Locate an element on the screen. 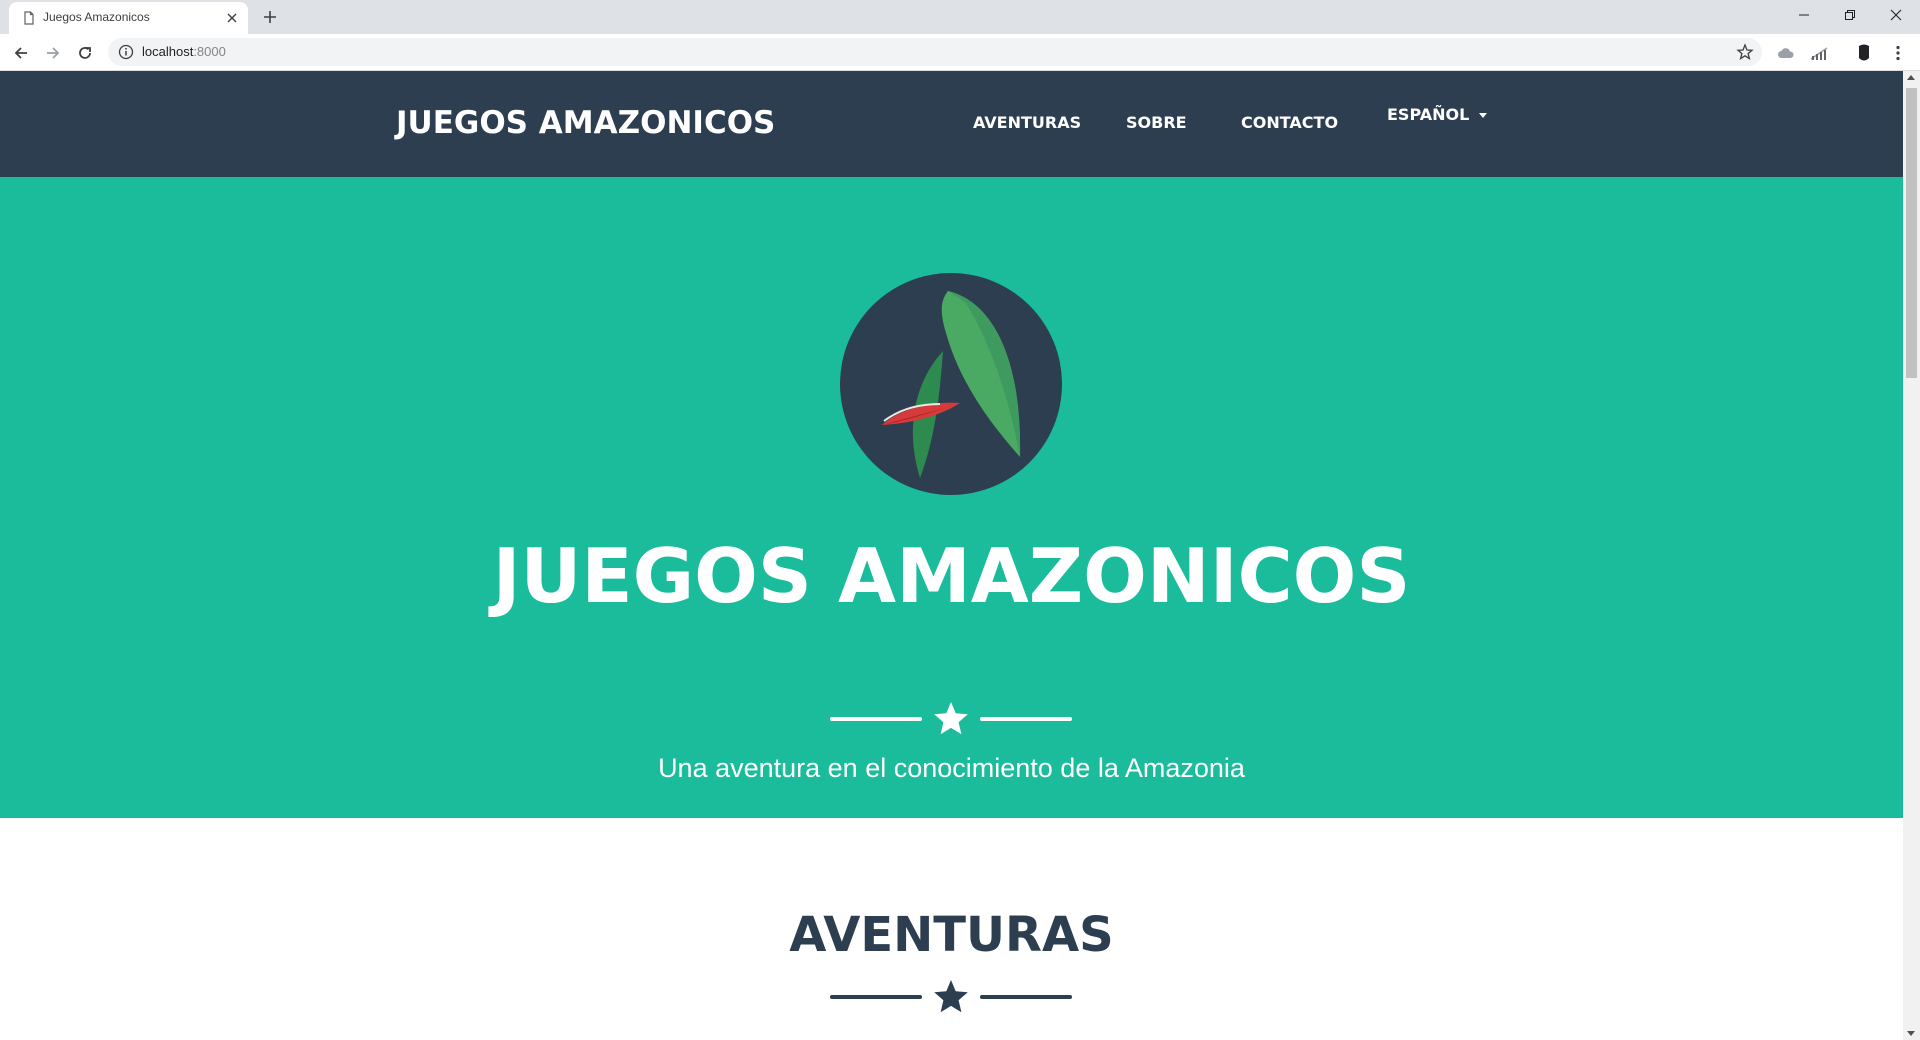 The image size is (1920, 1040). extension-cloud is located at coordinates (1786, 53).